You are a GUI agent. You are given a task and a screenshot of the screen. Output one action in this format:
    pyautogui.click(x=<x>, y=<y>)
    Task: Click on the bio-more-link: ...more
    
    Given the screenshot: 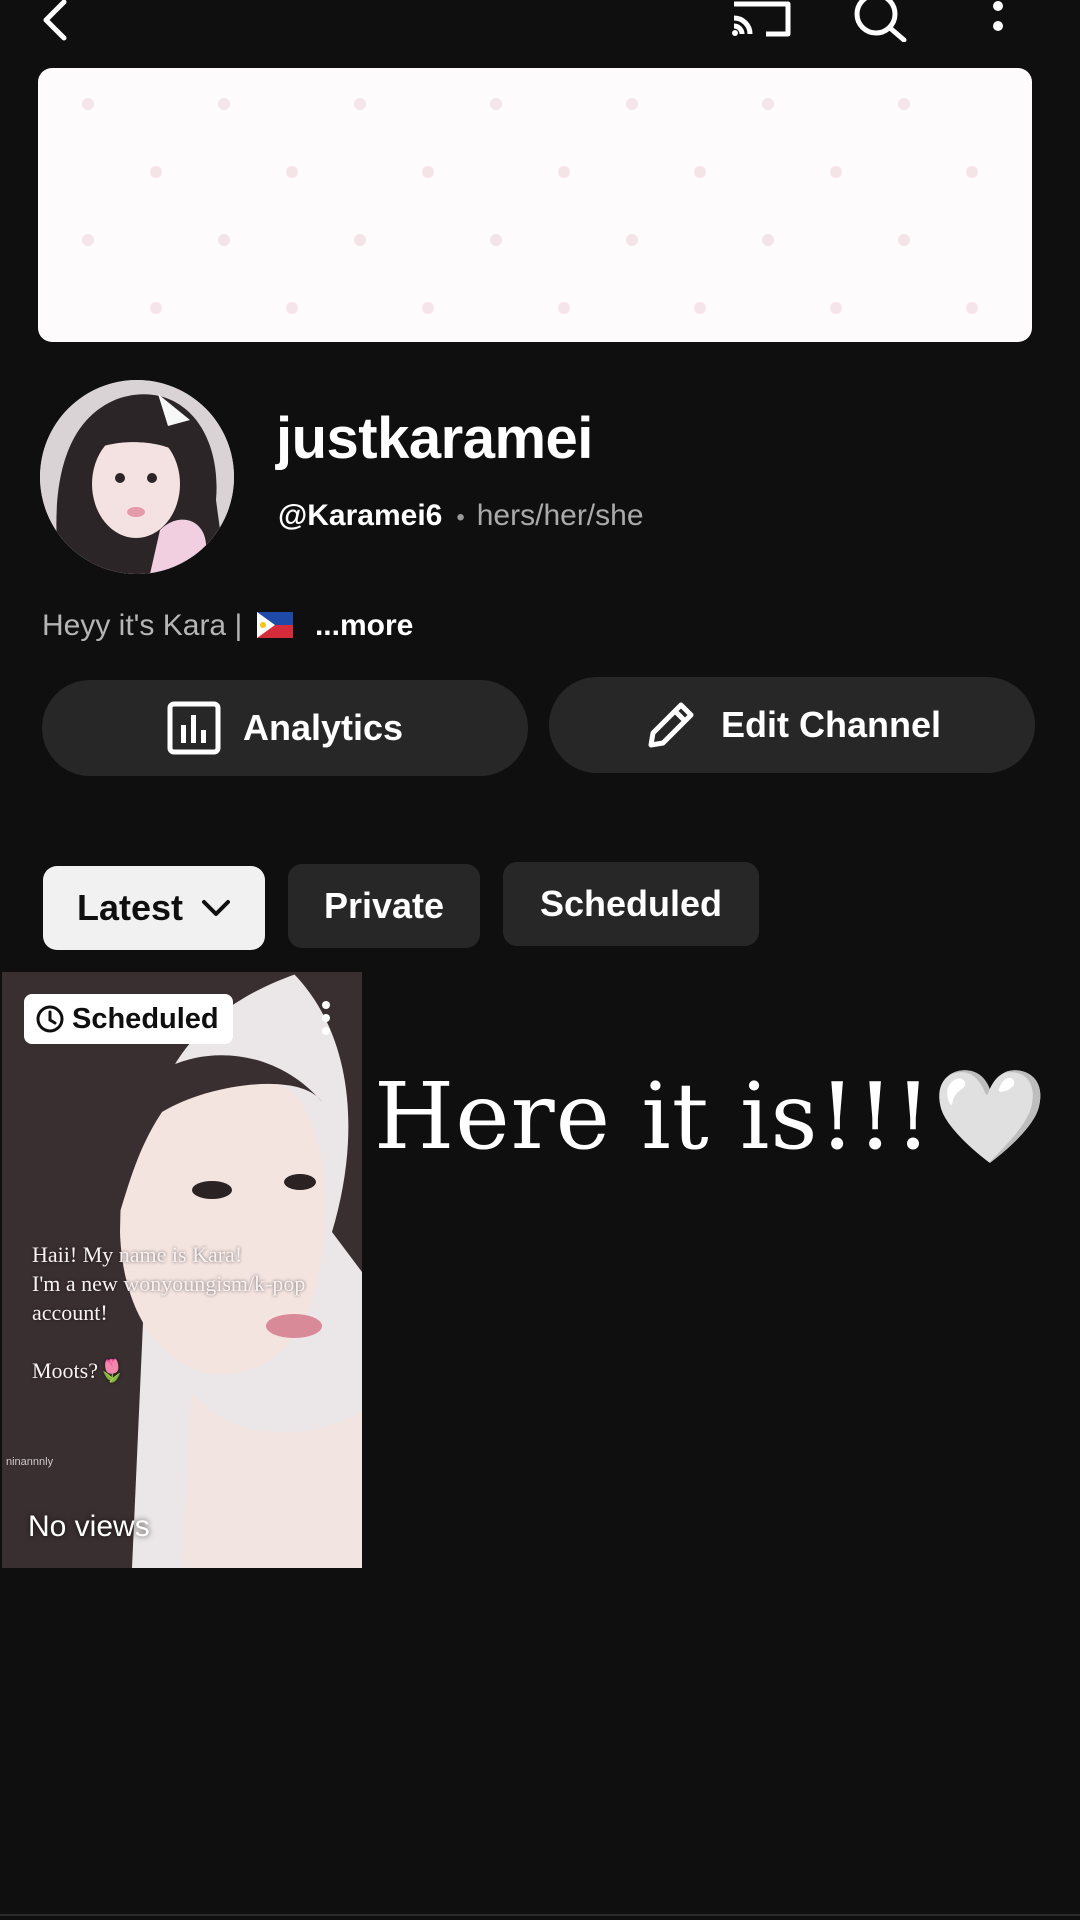 What is the action you would take?
    pyautogui.click(x=364, y=625)
    